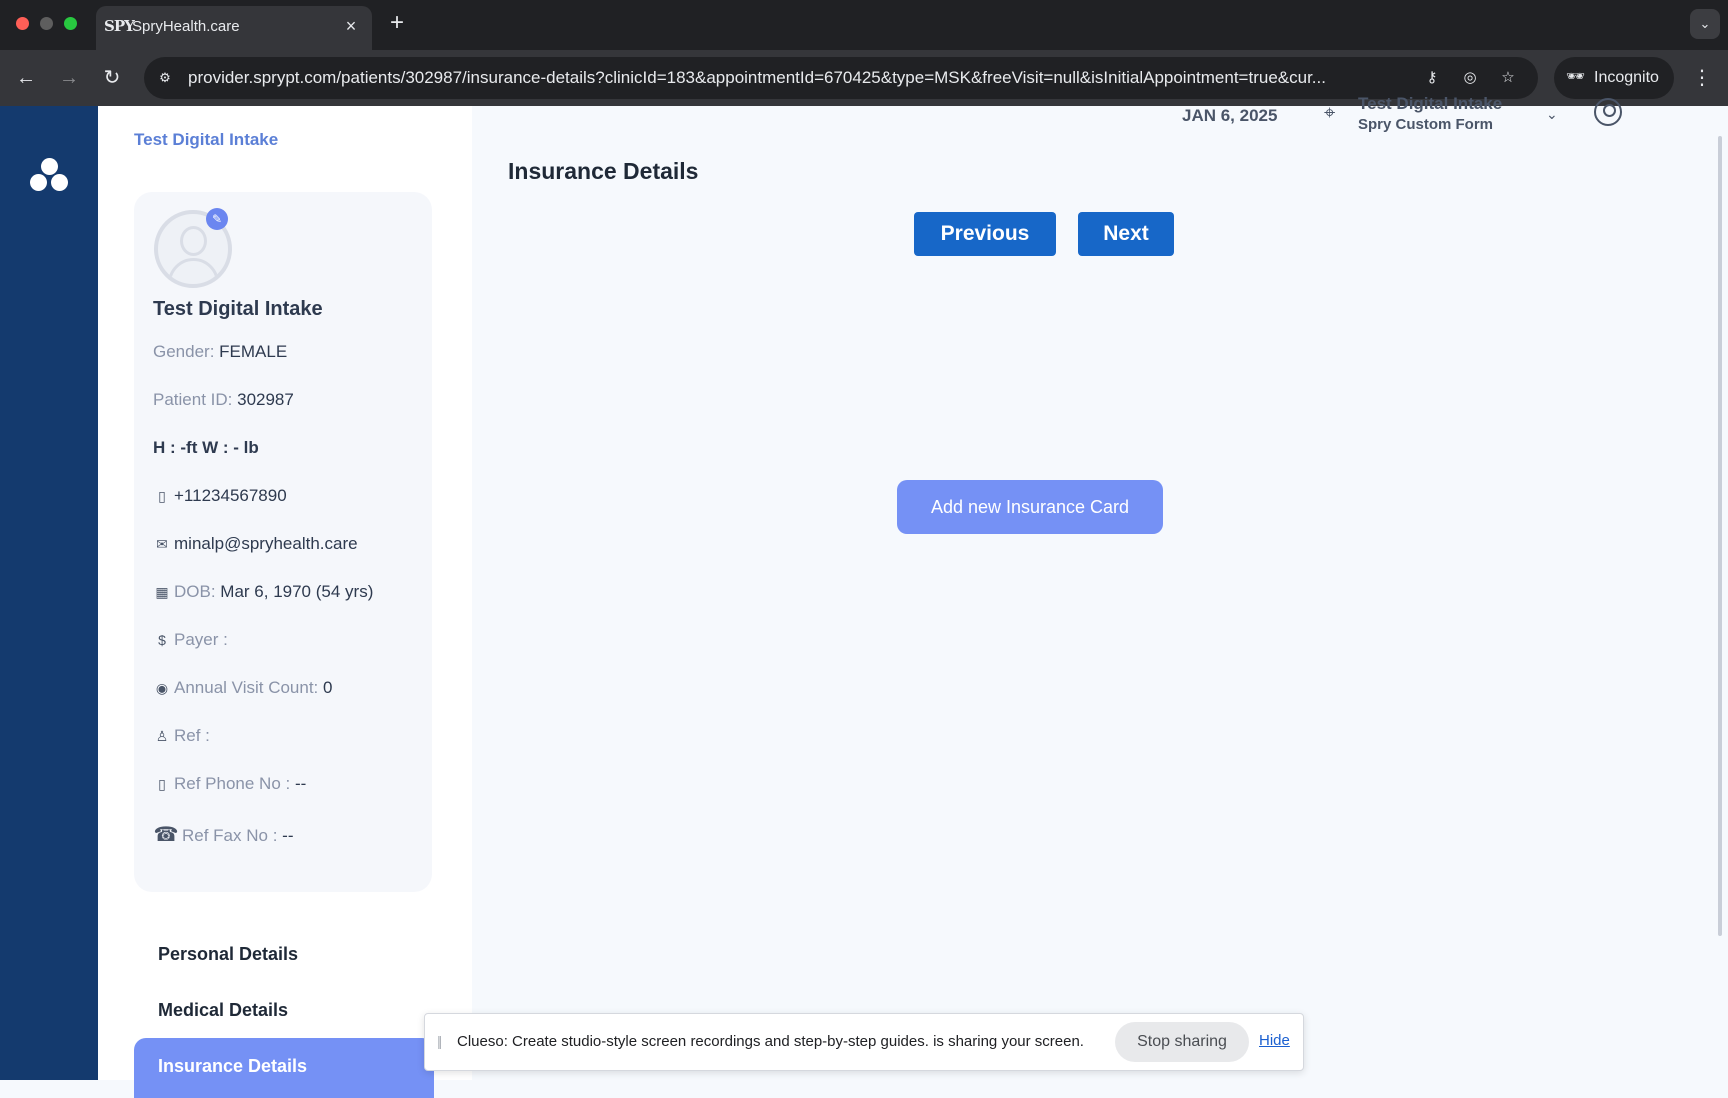 Image resolution: width=1728 pixels, height=1098 pixels. Describe the element at coordinates (265, 399) in the screenshot. I see `patient-id-value: 302987` at that location.